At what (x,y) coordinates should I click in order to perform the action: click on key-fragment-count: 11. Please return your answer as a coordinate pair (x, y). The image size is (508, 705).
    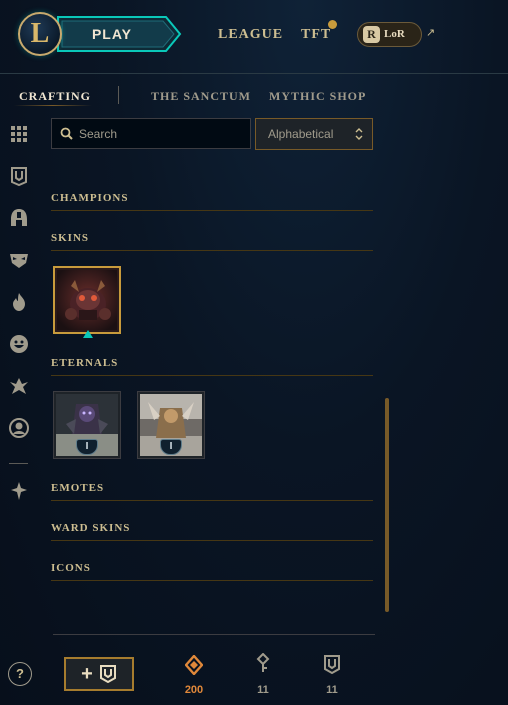
    Looking at the image, I should click on (263, 690).